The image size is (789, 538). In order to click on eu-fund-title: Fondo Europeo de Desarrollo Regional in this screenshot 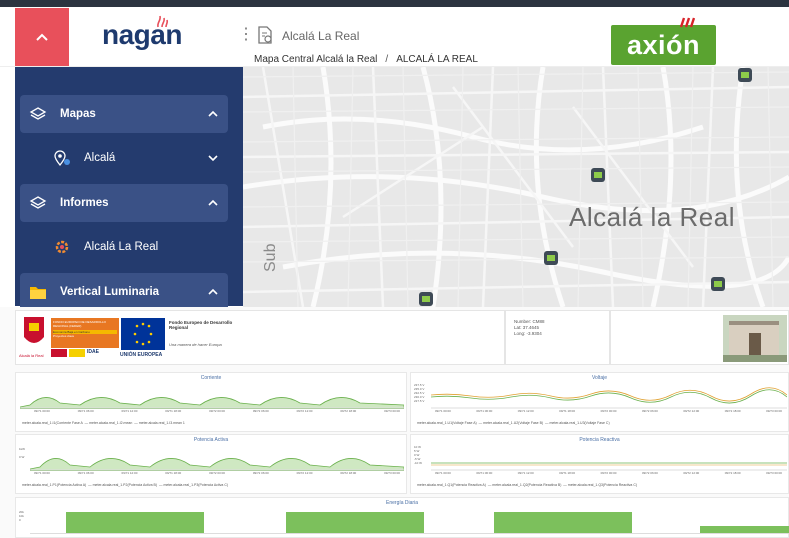, I will do `click(201, 325)`.